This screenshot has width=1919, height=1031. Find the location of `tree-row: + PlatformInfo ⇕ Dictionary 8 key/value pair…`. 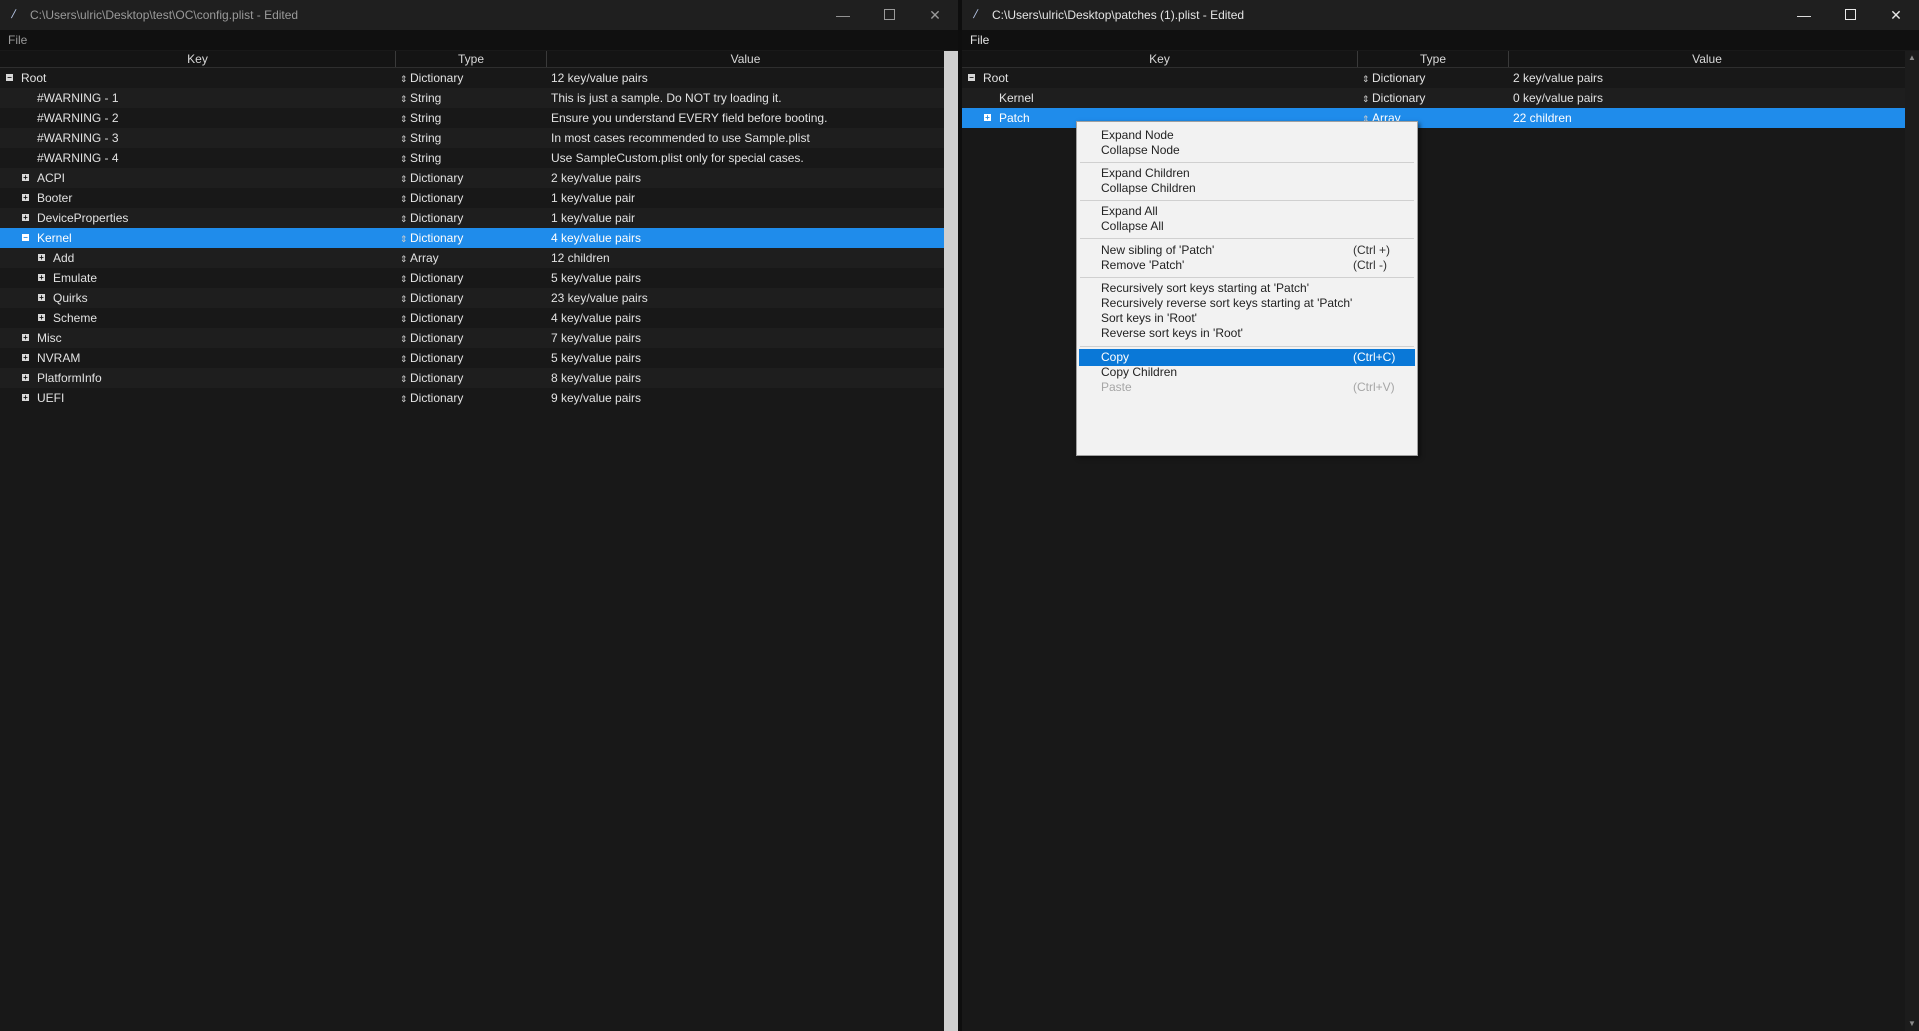

tree-row: + PlatformInfo ⇕ Dictionary 8 key/value pair… is located at coordinates (472, 378).